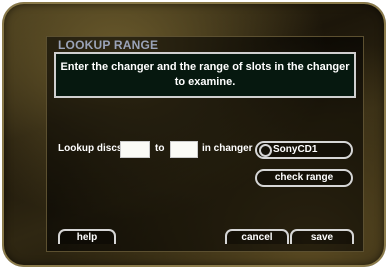 This screenshot has width=388, height=269. Describe the element at coordinates (135, 149) in the screenshot. I see `from-slot-input` at that location.